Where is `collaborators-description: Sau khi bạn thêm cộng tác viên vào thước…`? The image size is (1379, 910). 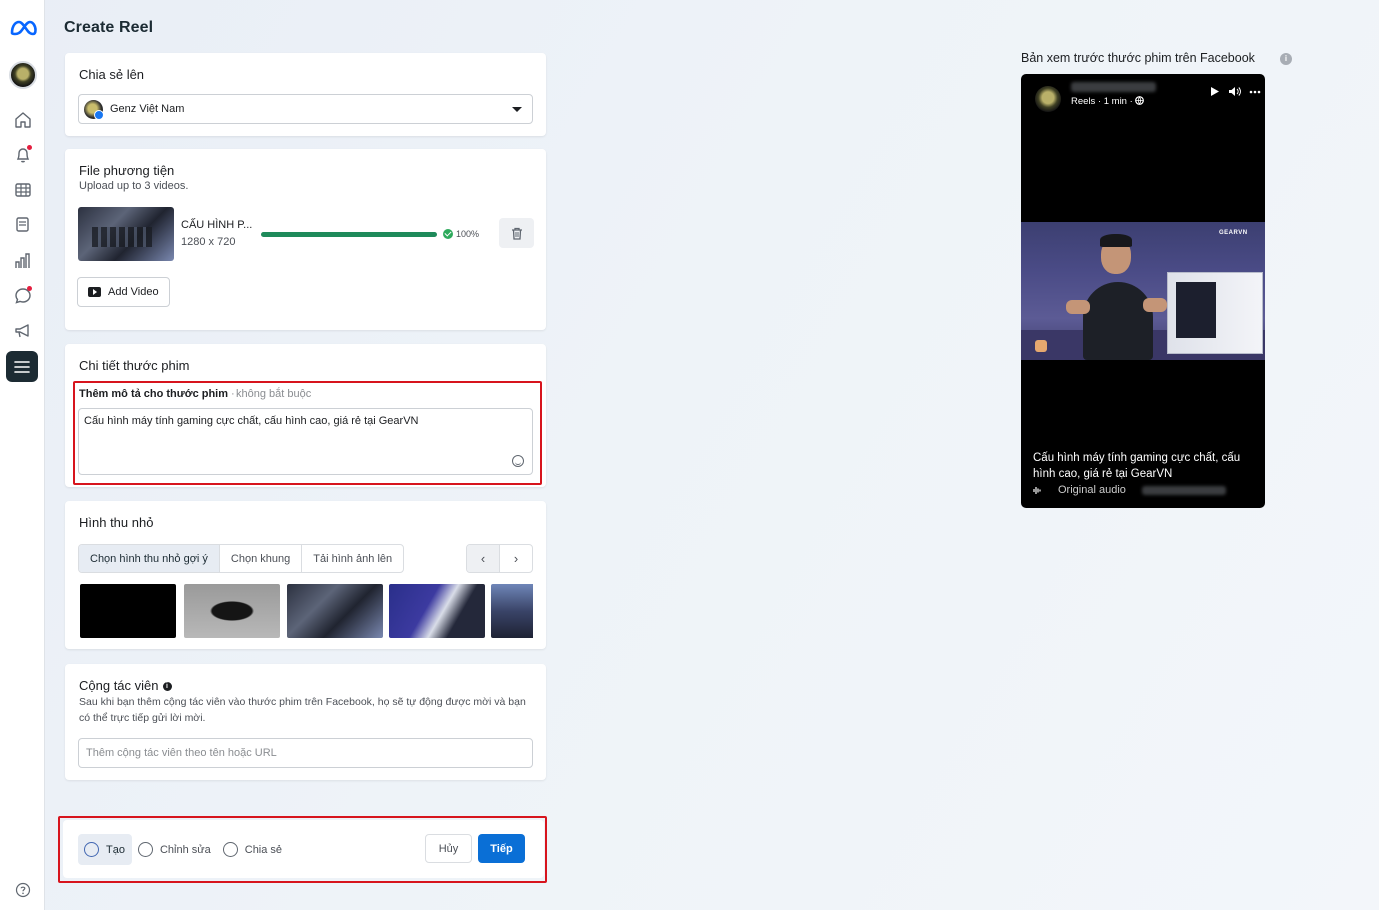
collaborators-description: Sau khi bạn thêm cộng tác viên vào thước… is located at coordinates (302, 710).